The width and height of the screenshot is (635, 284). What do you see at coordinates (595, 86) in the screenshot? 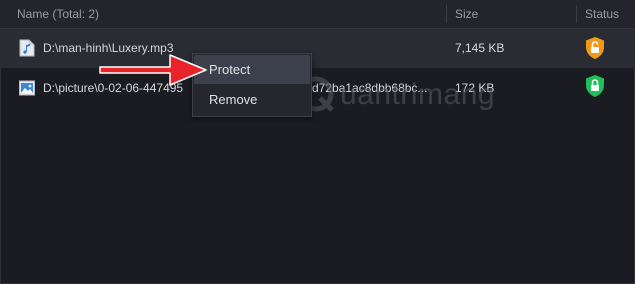
I see `shield-locked-icon` at bounding box center [595, 86].